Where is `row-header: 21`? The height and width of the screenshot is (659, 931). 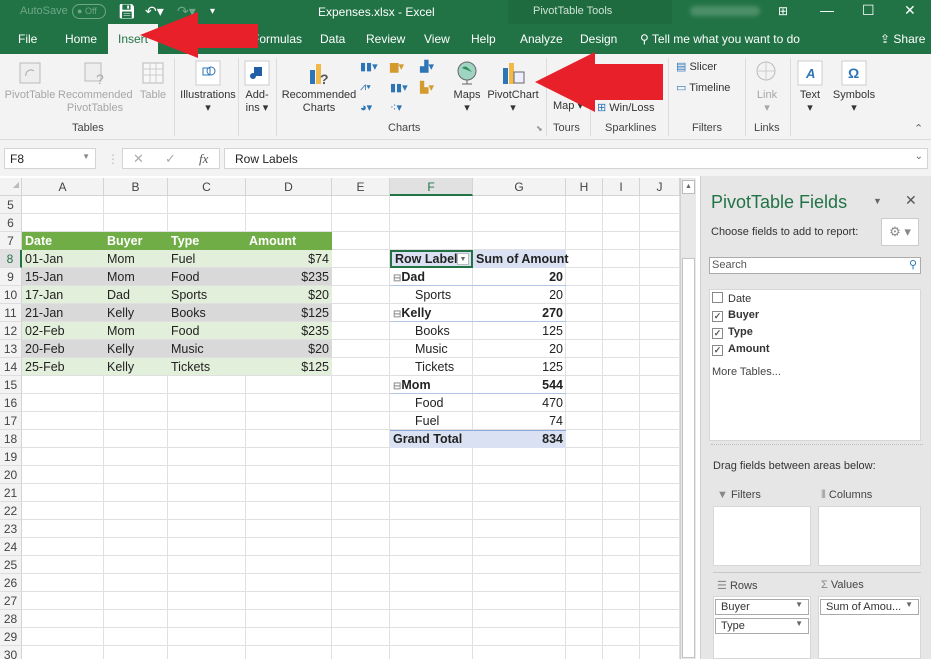 row-header: 21 is located at coordinates (11, 493).